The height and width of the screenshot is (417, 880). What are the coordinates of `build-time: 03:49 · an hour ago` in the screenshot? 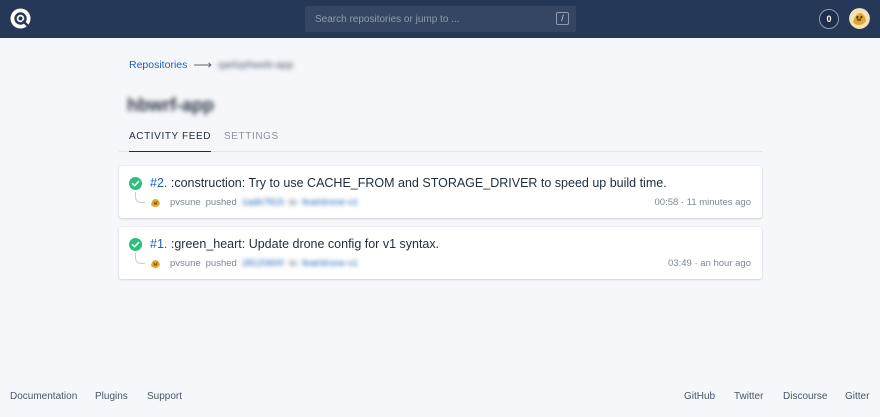 It's located at (709, 263).